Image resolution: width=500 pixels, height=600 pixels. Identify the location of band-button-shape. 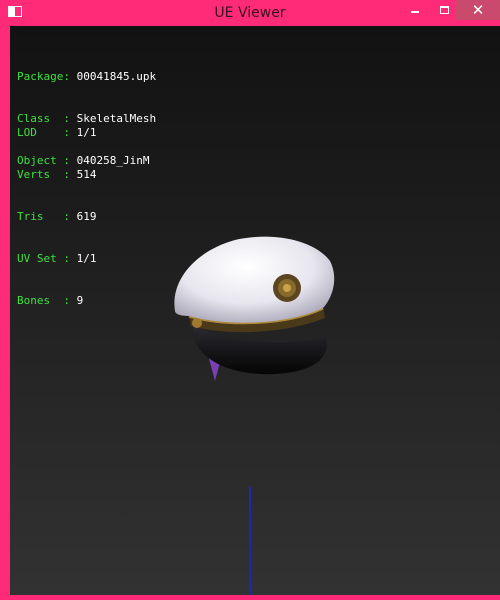
(197, 323).